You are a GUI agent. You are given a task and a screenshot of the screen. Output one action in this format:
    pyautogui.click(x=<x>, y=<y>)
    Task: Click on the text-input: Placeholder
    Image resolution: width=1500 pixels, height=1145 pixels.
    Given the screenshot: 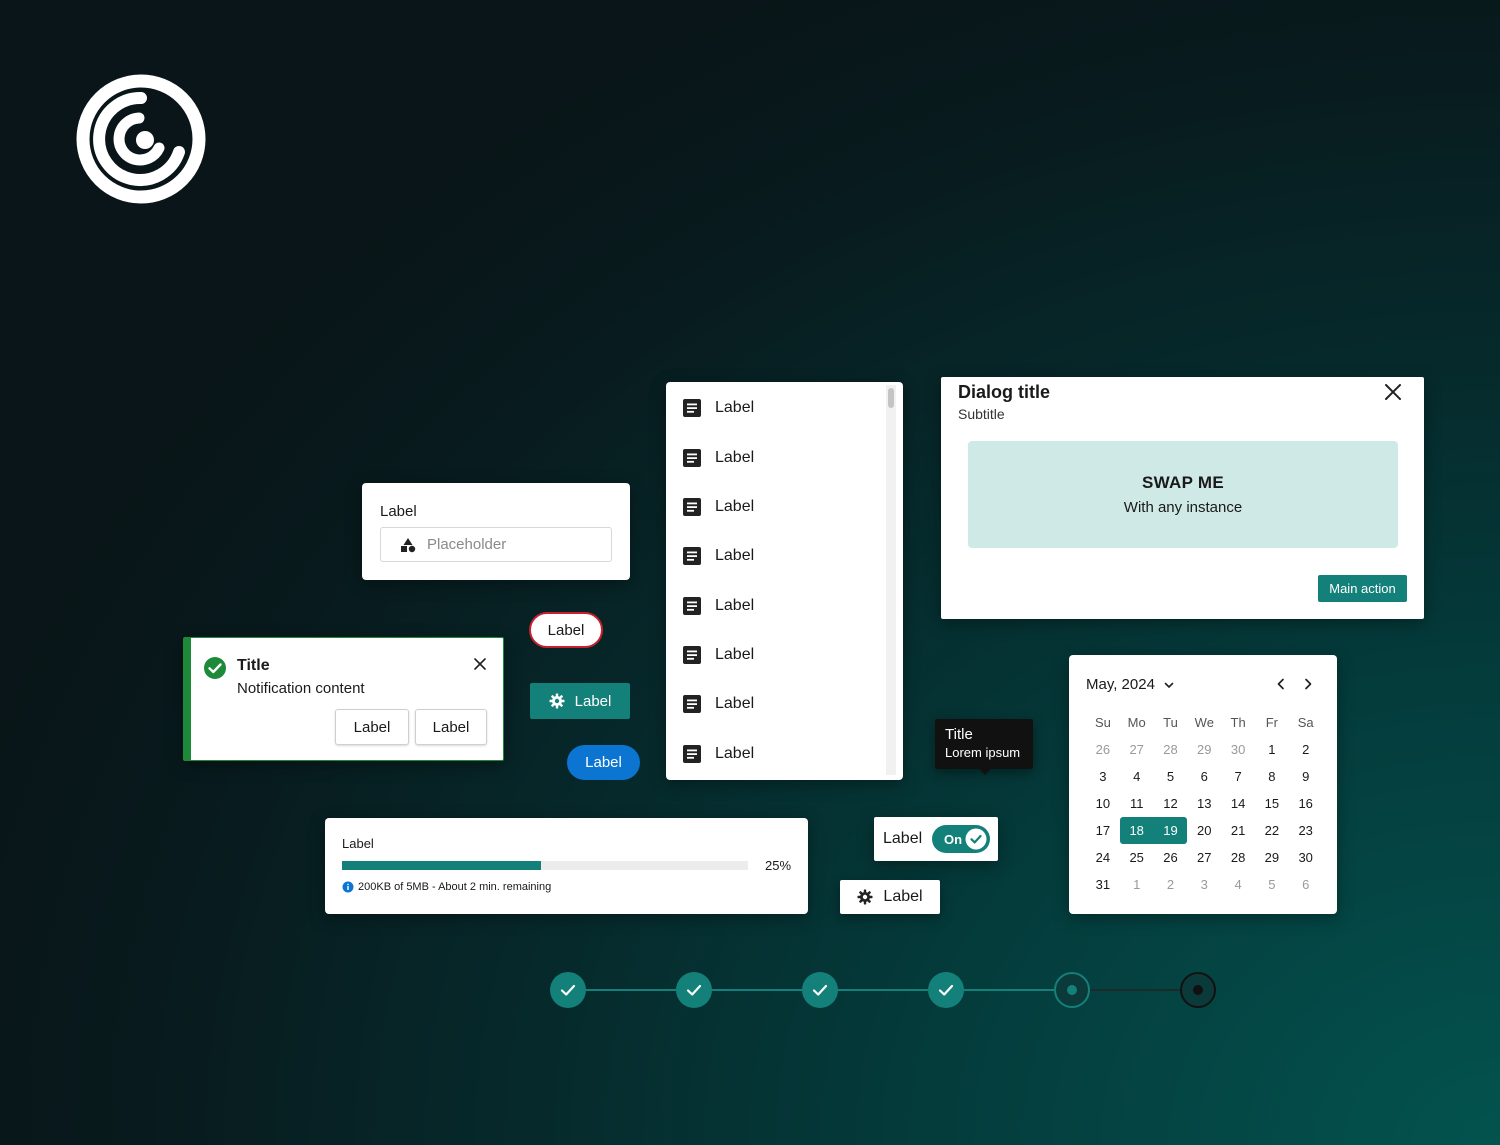 What is the action you would take?
    pyautogui.click(x=496, y=544)
    